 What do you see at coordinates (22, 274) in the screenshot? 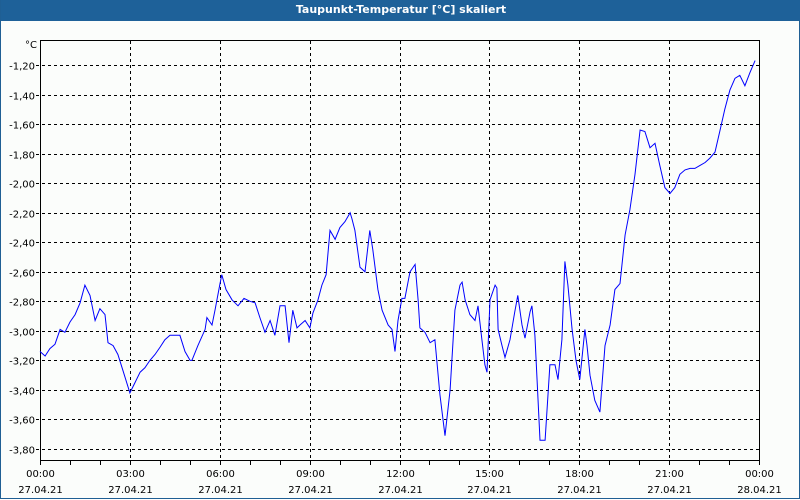
I see `y-tick-label: -2,60` at bounding box center [22, 274].